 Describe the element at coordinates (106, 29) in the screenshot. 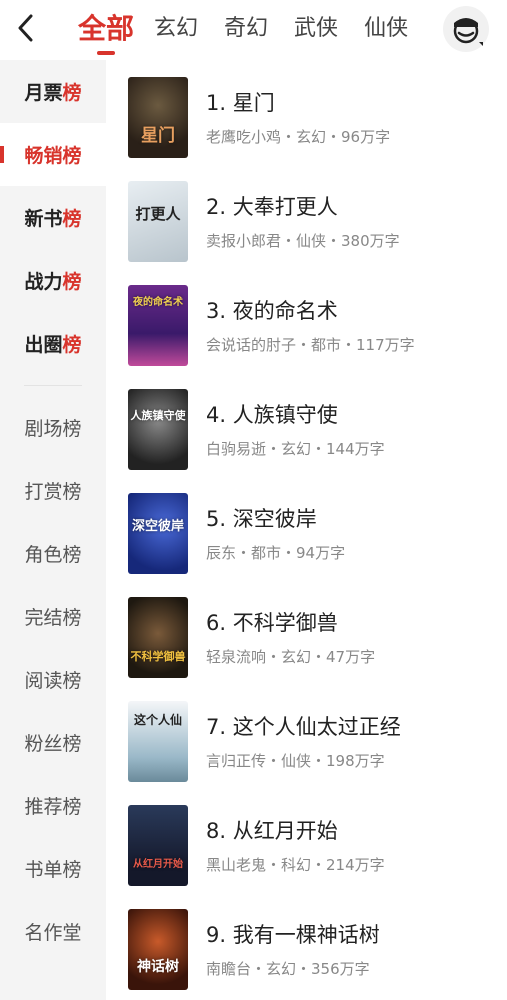

I see `tab-all: 全部` at that location.